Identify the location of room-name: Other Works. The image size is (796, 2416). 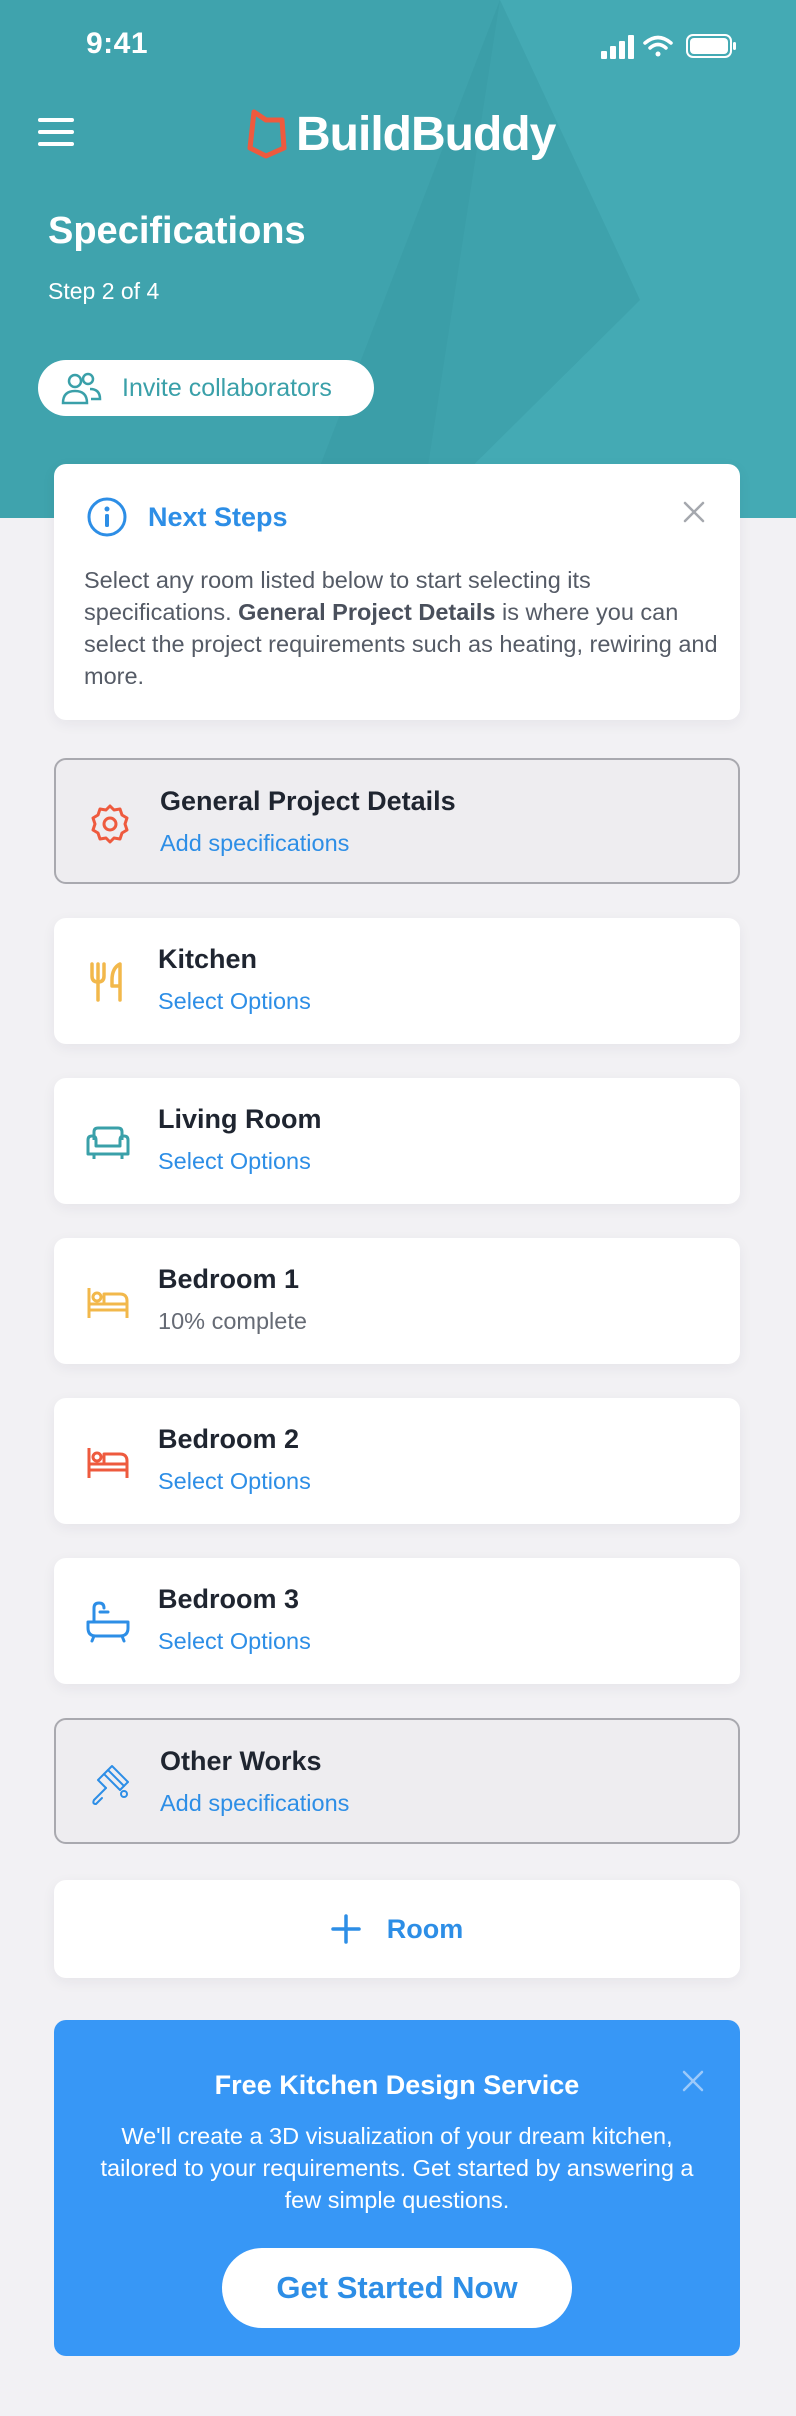
(241, 1761).